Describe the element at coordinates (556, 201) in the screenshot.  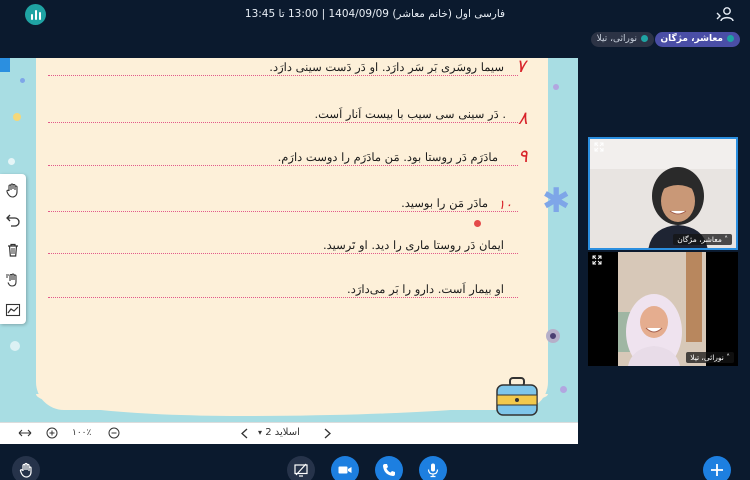
I see `asterisk-decoration: ✱` at that location.